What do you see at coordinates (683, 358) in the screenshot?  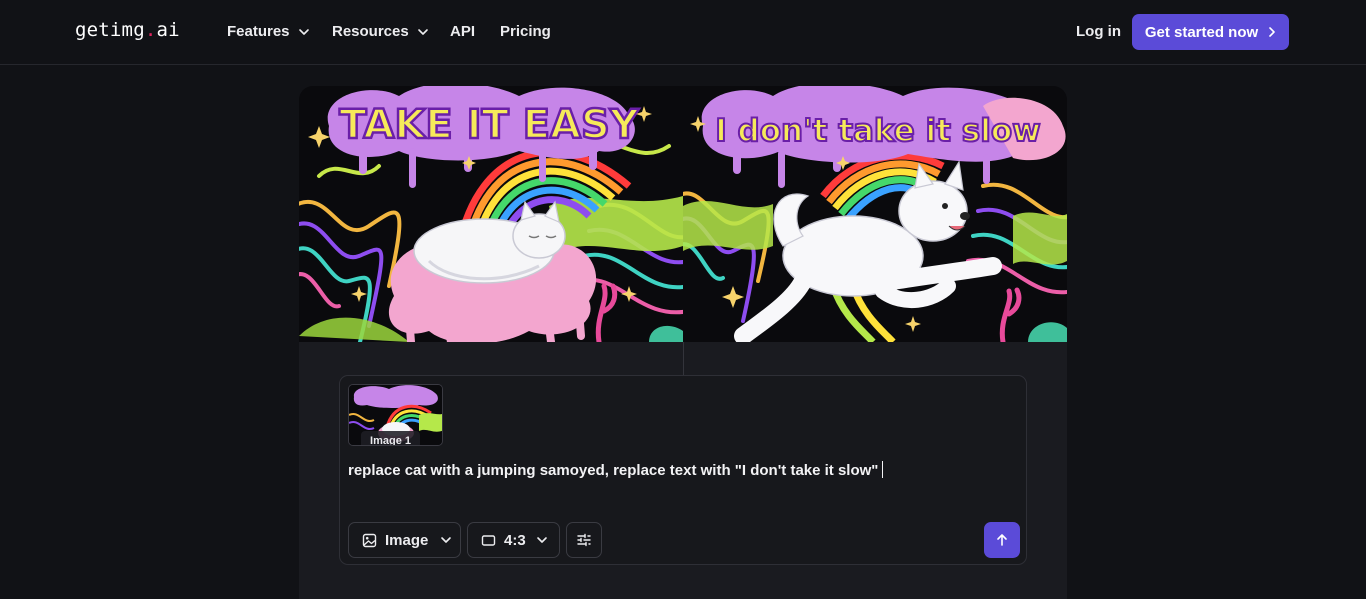 I see `image-divider` at bounding box center [683, 358].